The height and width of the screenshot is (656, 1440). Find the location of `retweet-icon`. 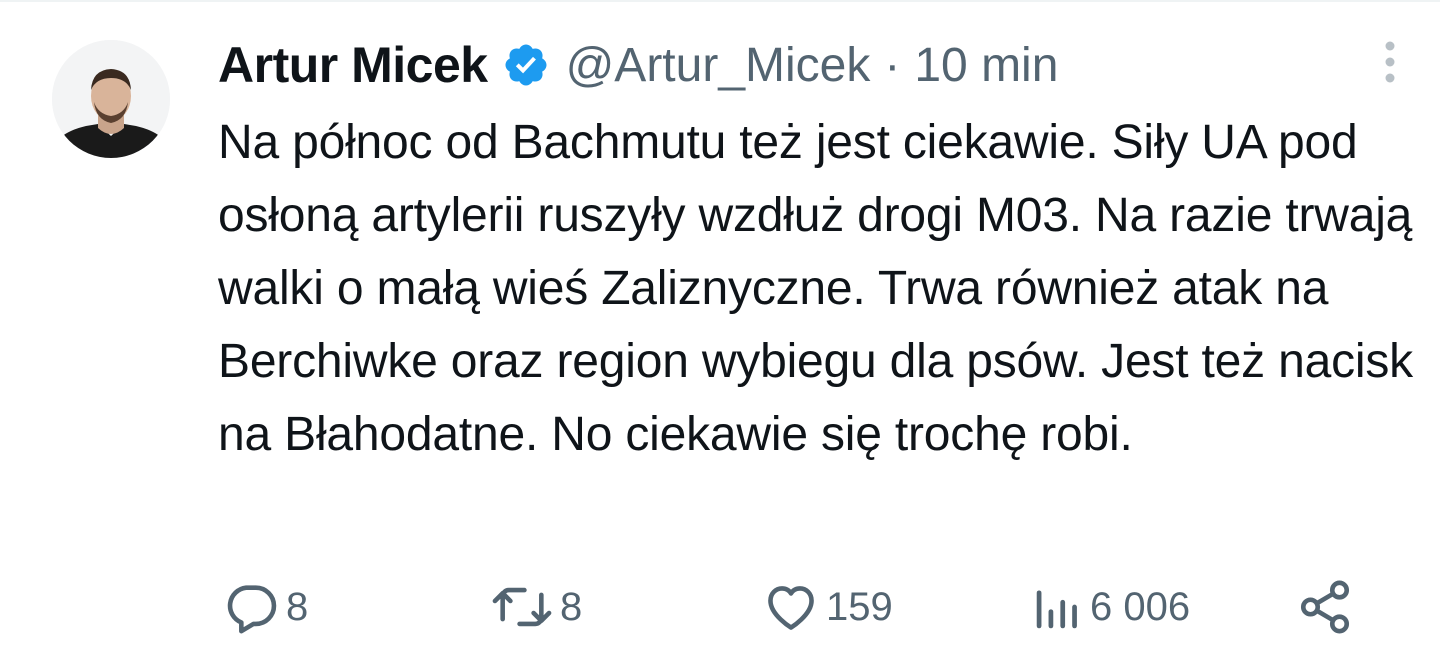

retweet-icon is located at coordinates (522, 607).